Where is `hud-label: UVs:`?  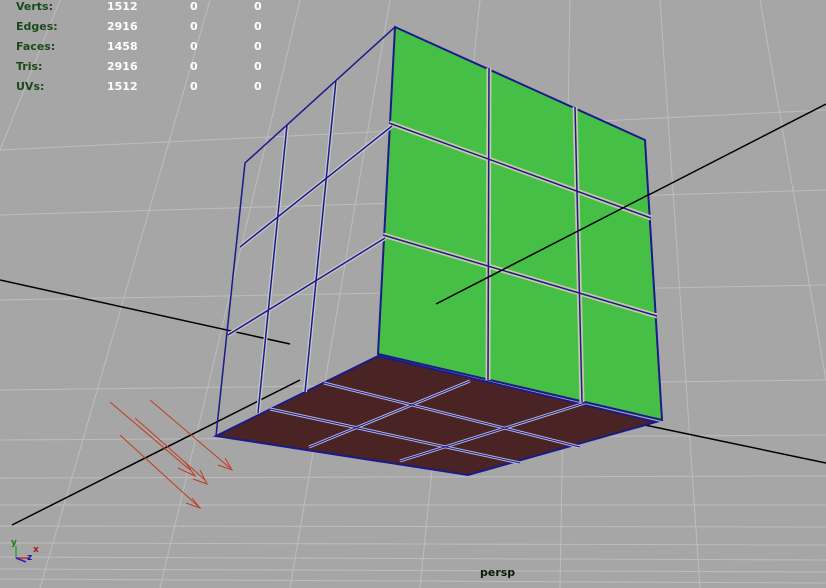 hud-label: UVs: is located at coordinates (30, 86).